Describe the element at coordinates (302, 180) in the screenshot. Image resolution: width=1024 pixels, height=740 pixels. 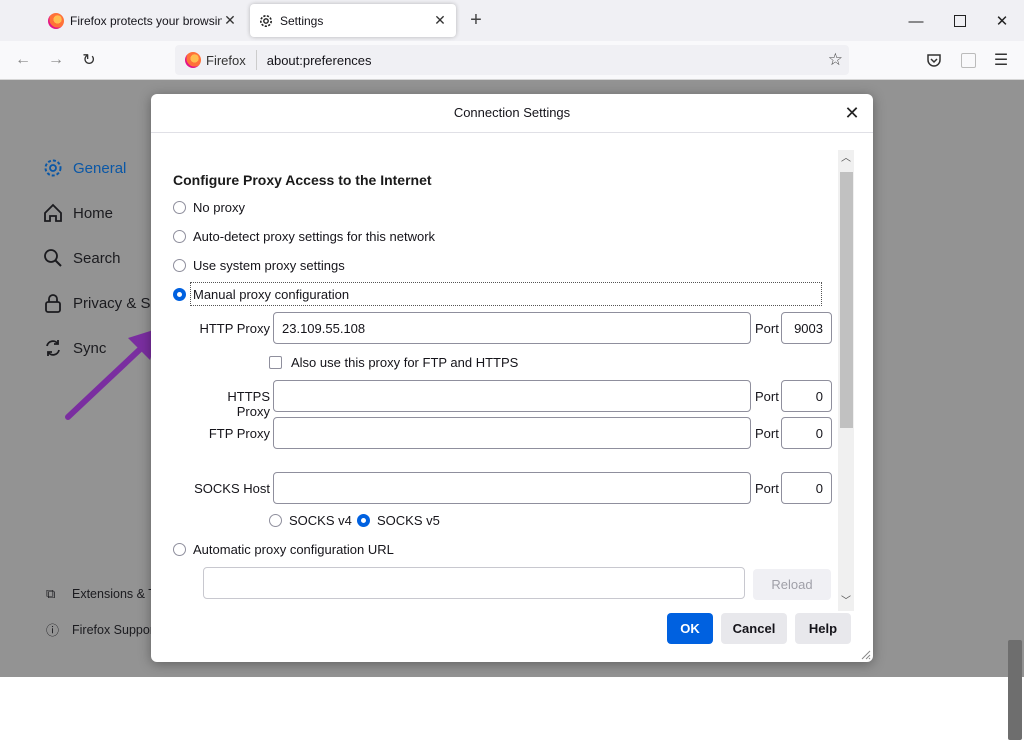
I see `section-heading: Configure Proxy Access to the Internet` at that location.